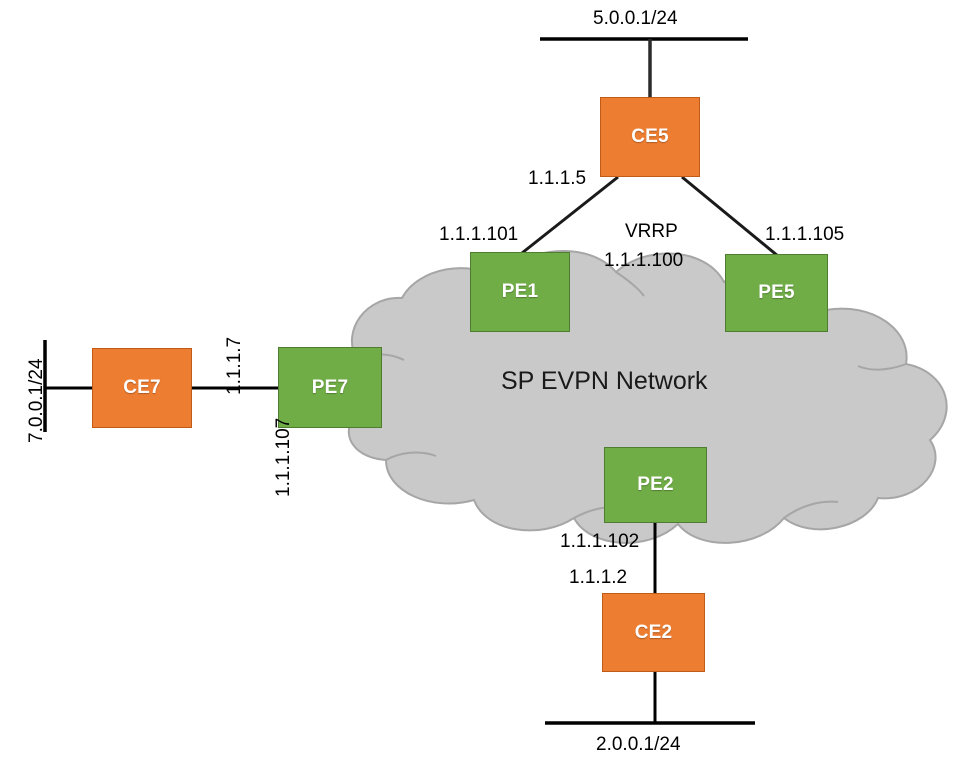 This screenshot has width=975, height=766. I want to click on label-ip-ce5: 1.1.1.5, so click(557, 178).